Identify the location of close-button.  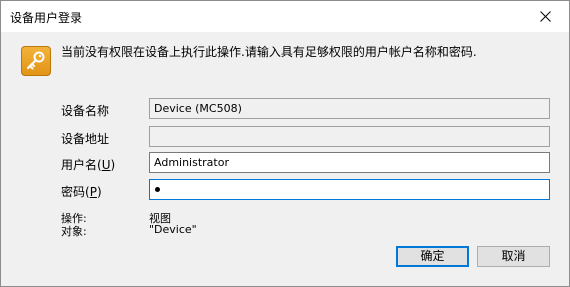
(546, 16).